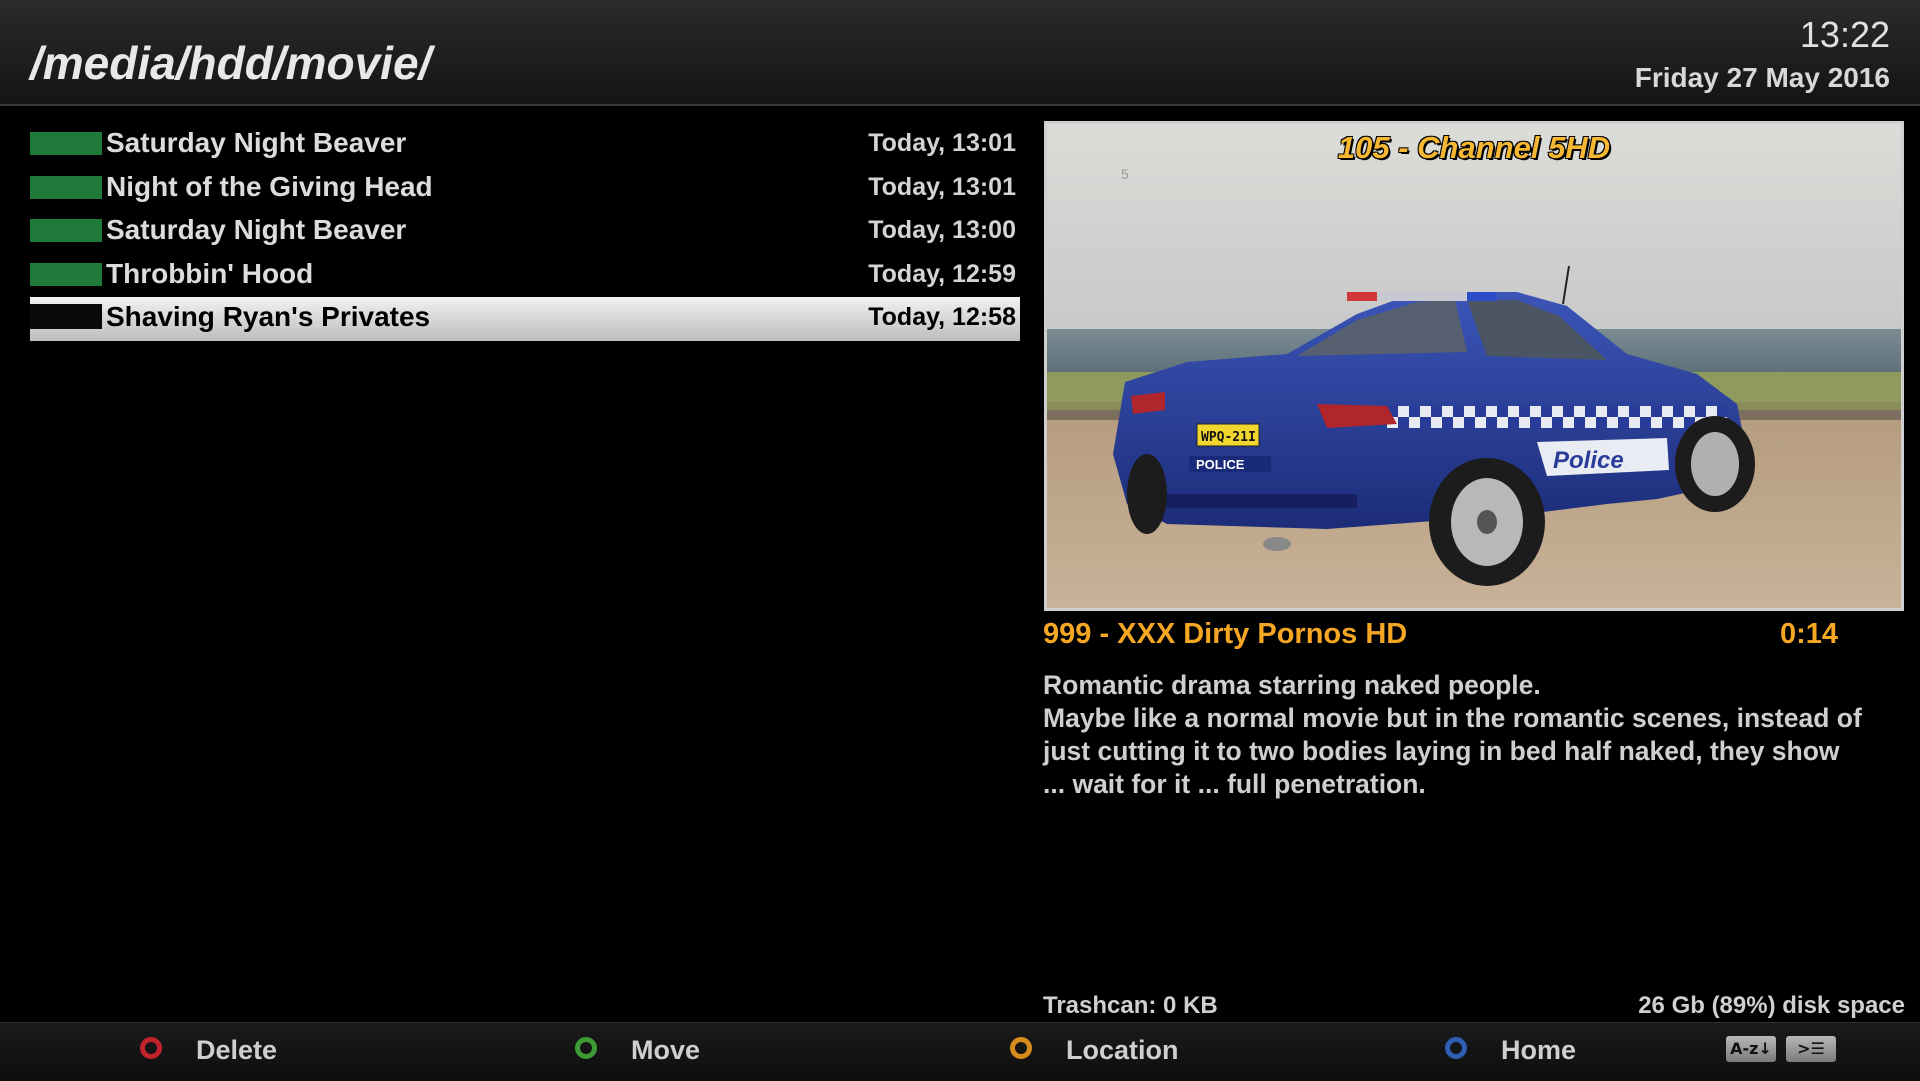 The width and height of the screenshot is (1920, 1081). I want to click on description-line: Romantic drama starring naked people., so click(1292, 685).